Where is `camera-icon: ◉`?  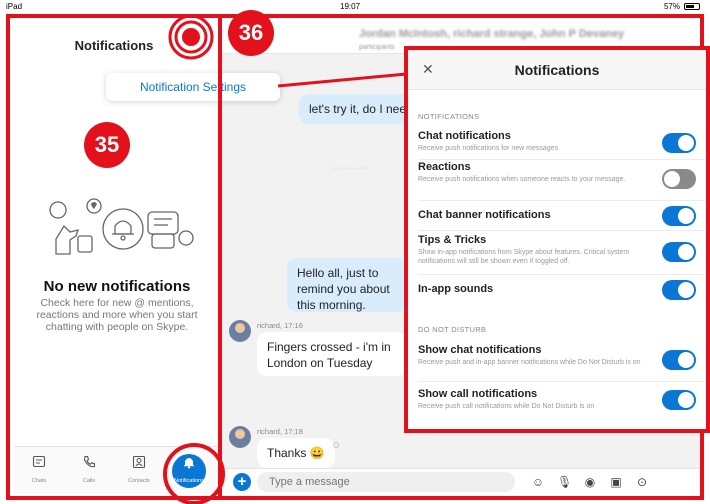 camera-icon: ◉ is located at coordinates (590, 482).